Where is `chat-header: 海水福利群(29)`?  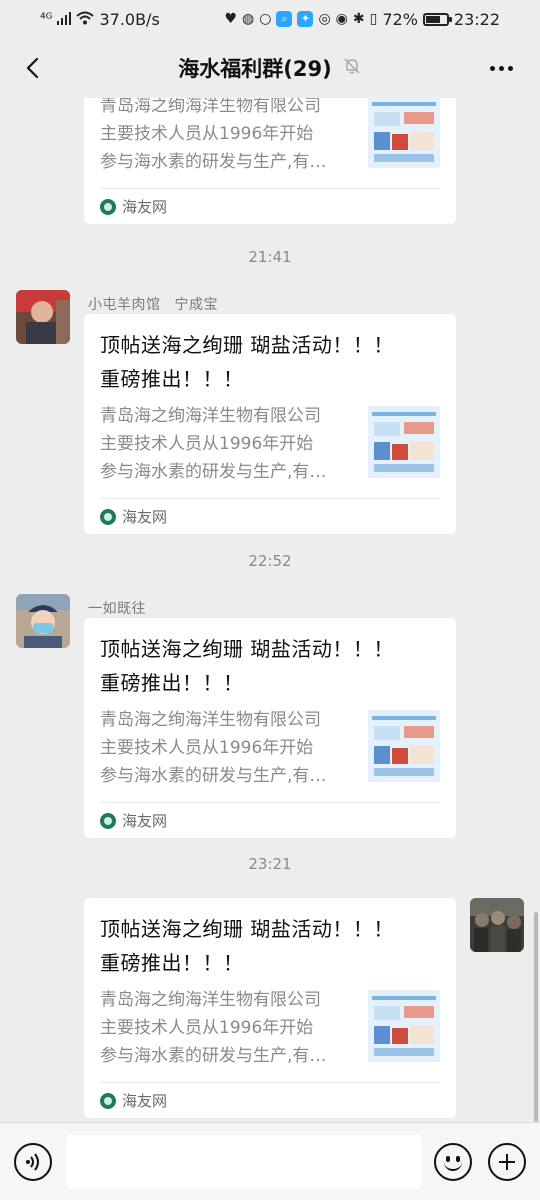
chat-header: 海水福利群(29) is located at coordinates (270, 68).